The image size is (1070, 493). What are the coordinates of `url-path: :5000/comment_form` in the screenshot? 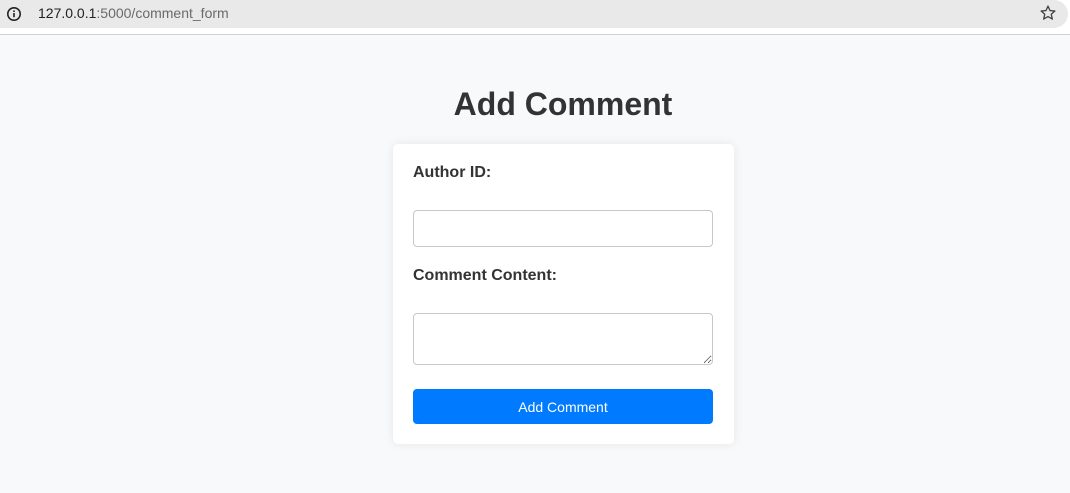 It's located at (162, 13).